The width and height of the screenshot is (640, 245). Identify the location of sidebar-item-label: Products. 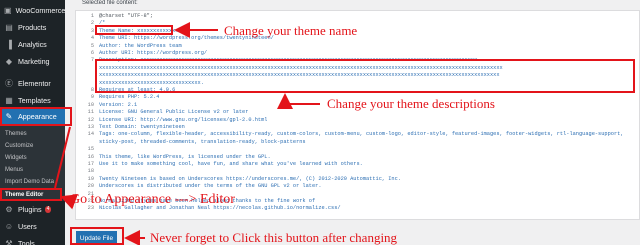
(32, 27).